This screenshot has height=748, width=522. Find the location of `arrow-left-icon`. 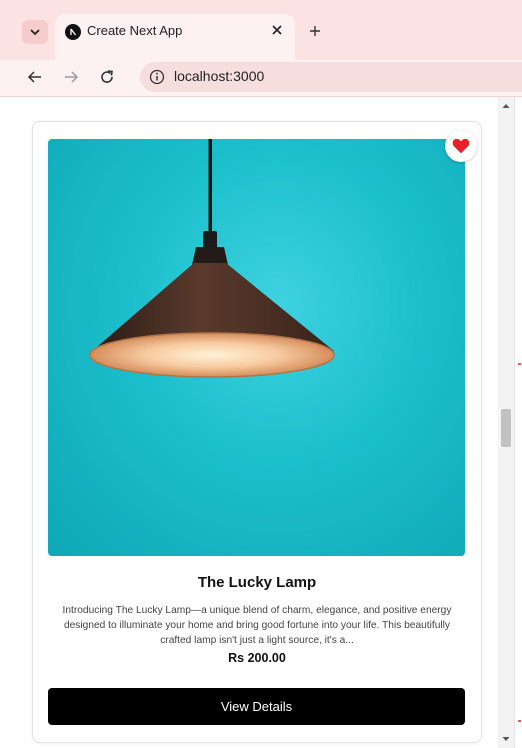

arrow-left-icon is located at coordinates (34, 77).